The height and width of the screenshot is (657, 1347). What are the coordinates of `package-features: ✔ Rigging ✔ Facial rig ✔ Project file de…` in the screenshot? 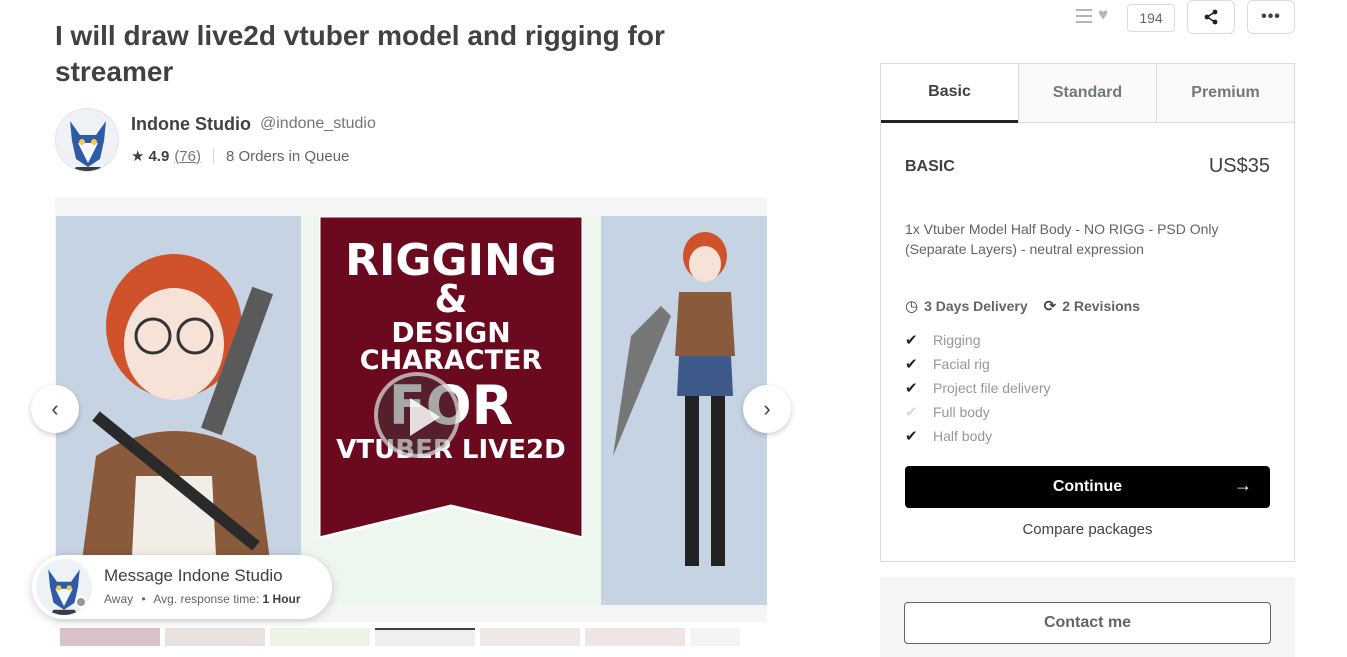 It's located at (978, 388).